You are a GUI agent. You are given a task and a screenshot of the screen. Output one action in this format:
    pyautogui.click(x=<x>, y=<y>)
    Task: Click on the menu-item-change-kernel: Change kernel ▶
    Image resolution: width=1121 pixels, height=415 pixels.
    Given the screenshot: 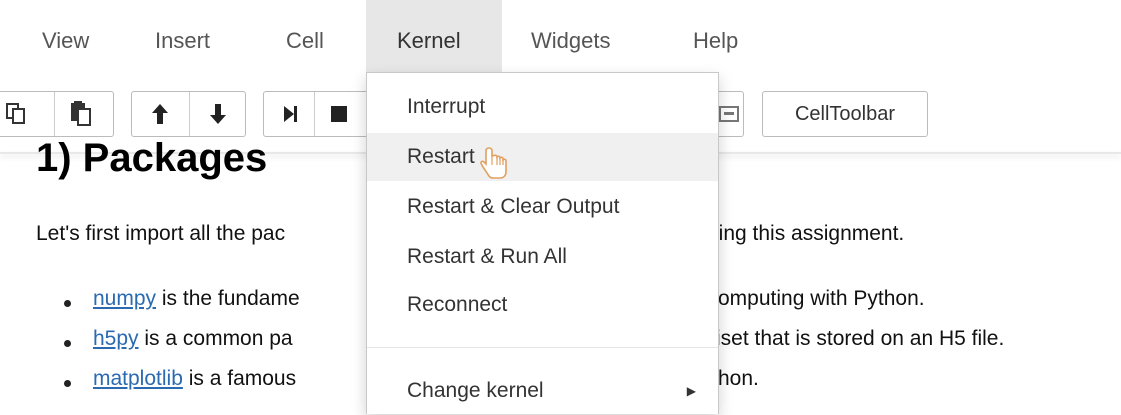 What is the action you would take?
    pyautogui.click(x=542, y=391)
    